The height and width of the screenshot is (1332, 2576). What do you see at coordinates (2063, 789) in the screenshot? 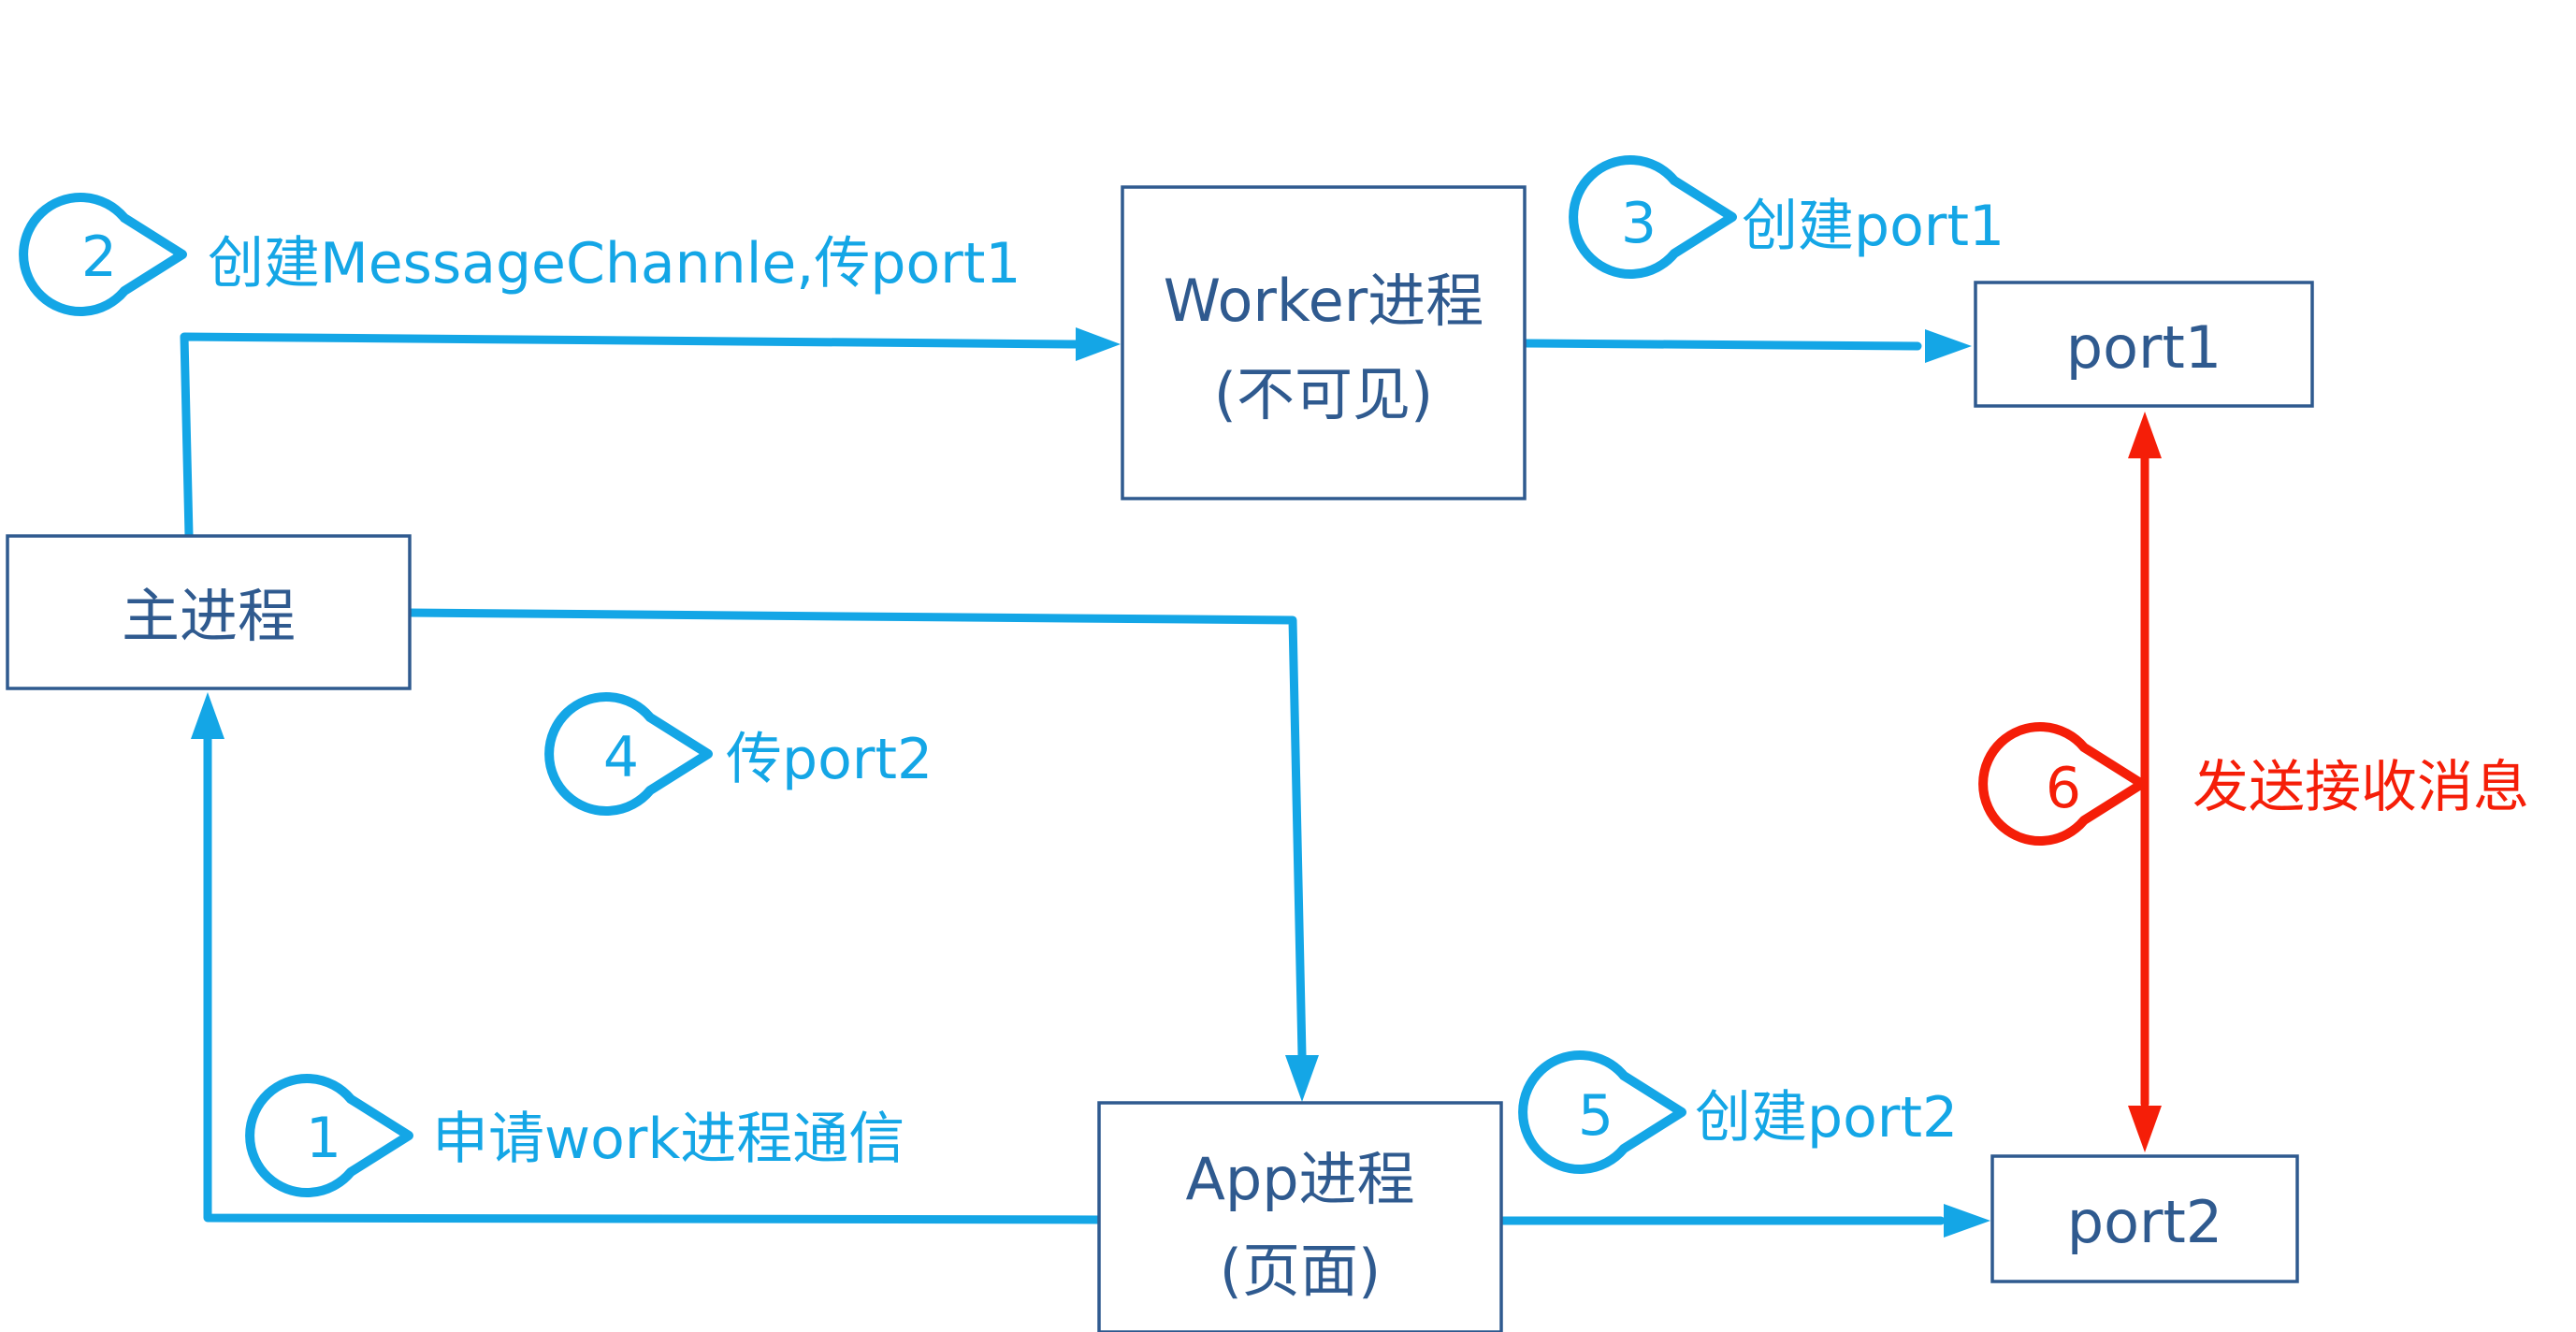
I see `step-6-number: 6` at bounding box center [2063, 789].